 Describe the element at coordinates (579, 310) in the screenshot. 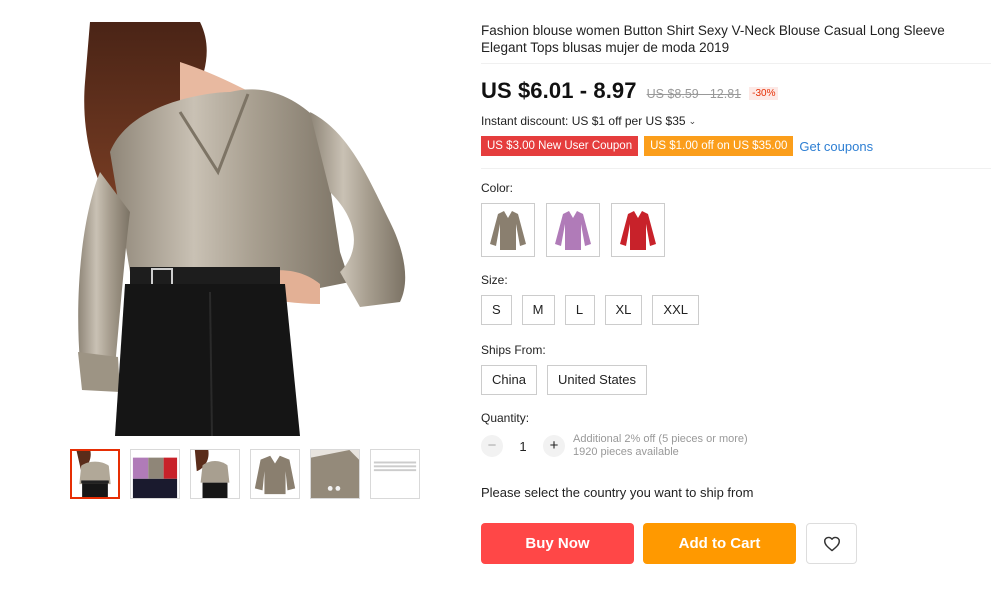

I see `size-option-l: L` at that location.